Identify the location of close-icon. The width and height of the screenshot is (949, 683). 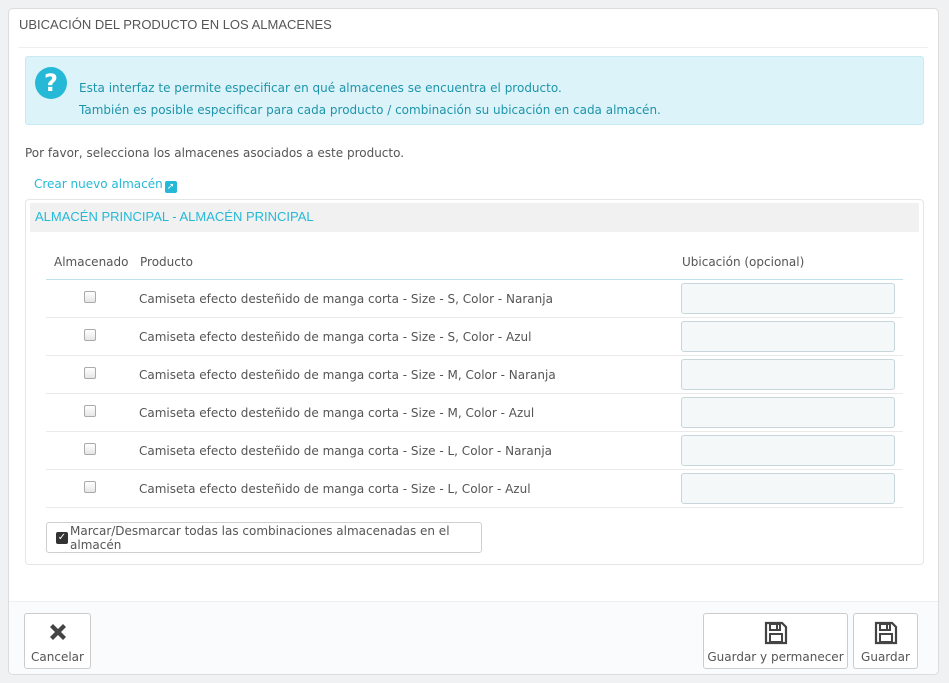
(57, 633).